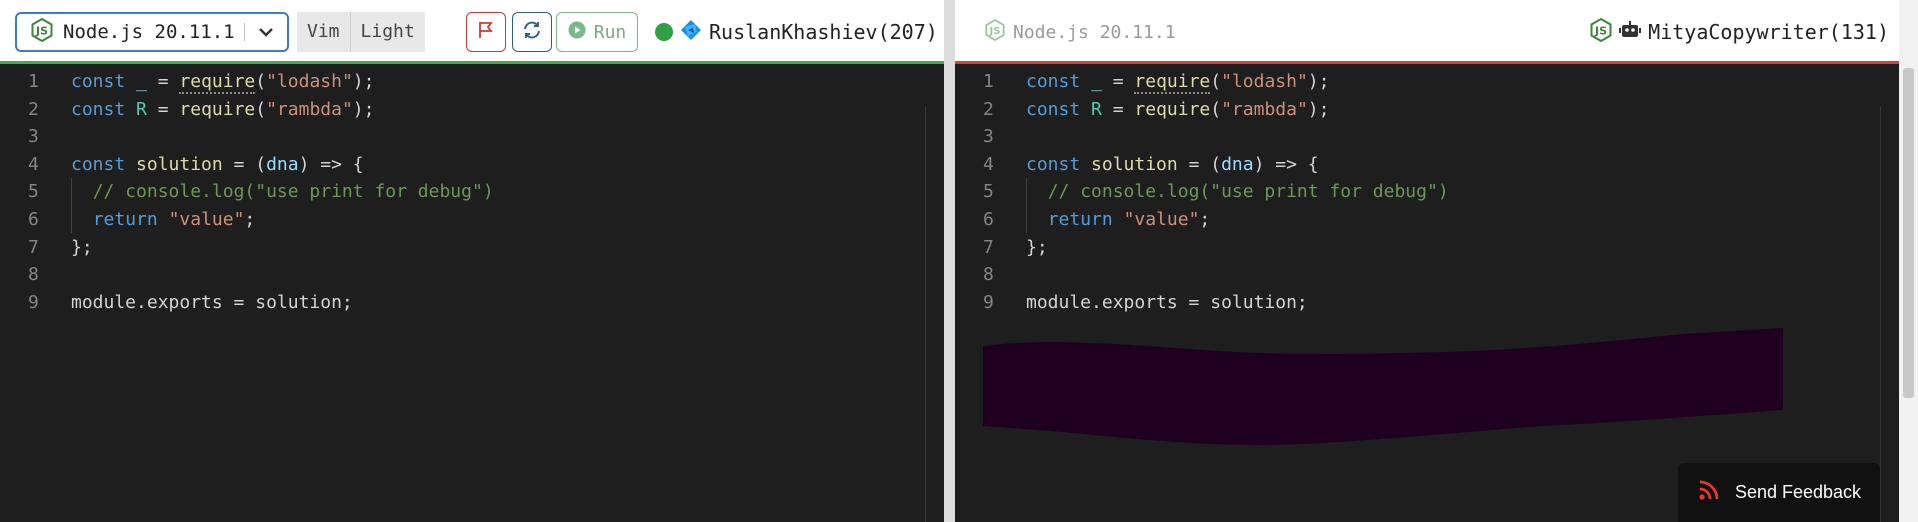  I want to click on panel-divider, so click(949, 261).